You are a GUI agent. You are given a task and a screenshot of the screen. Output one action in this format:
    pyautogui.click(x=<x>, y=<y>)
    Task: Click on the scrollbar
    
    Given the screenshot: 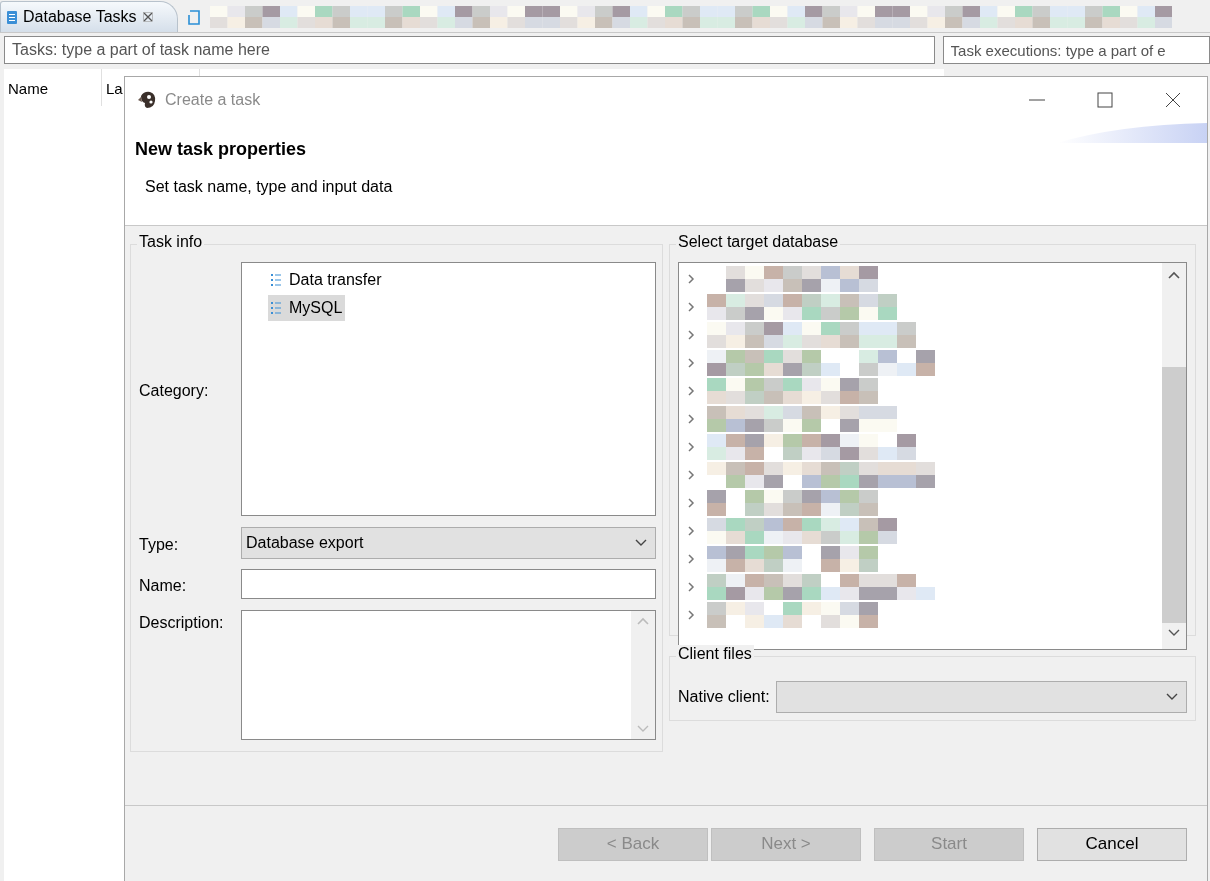 What is the action you would take?
    pyautogui.click(x=1174, y=456)
    